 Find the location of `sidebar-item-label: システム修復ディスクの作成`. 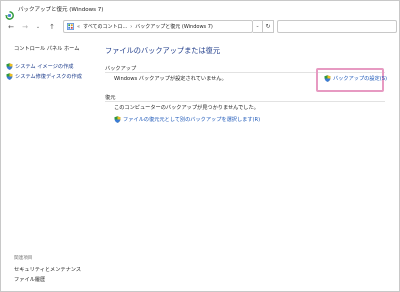

sidebar-item-label: システム修復ディスクの作成 is located at coordinates (48, 77).